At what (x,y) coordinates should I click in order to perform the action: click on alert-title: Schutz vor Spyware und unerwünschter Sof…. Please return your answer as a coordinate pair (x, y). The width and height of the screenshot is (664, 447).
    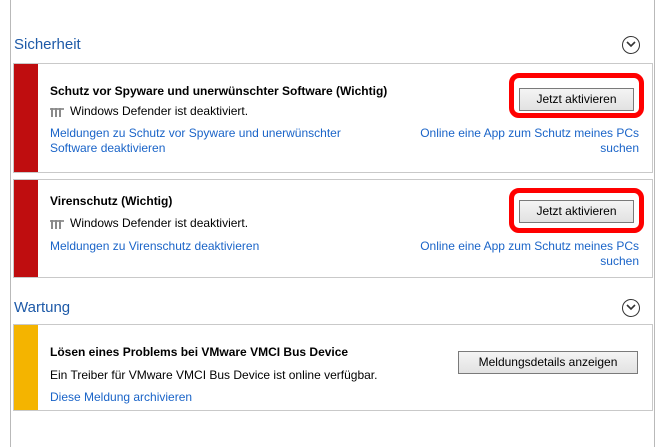
    Looking at the image, I should click on (219, 91).